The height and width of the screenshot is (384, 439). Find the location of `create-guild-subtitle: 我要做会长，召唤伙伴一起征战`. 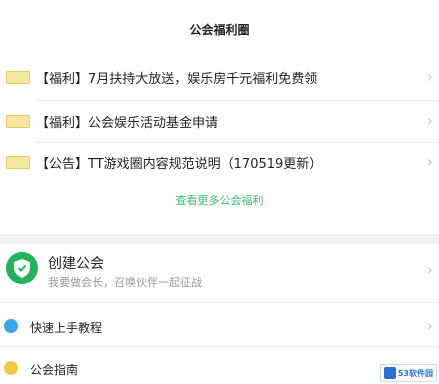

create-guild-subtitle: 我要做会长，召唤伙伴一起征战 is located at coordinates (125, 282).